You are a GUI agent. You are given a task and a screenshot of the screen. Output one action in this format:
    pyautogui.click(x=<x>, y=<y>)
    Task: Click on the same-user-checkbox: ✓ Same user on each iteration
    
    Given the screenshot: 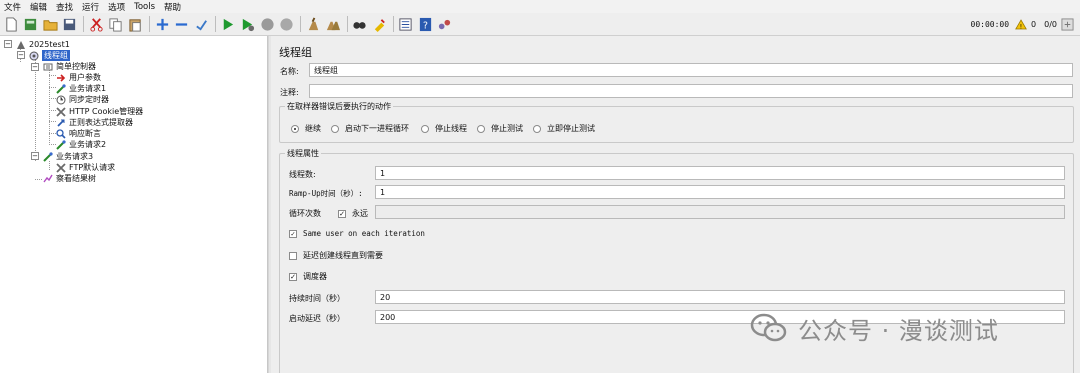 What is the action you would take?
    pyautogui.click(x=357, y=233)
    